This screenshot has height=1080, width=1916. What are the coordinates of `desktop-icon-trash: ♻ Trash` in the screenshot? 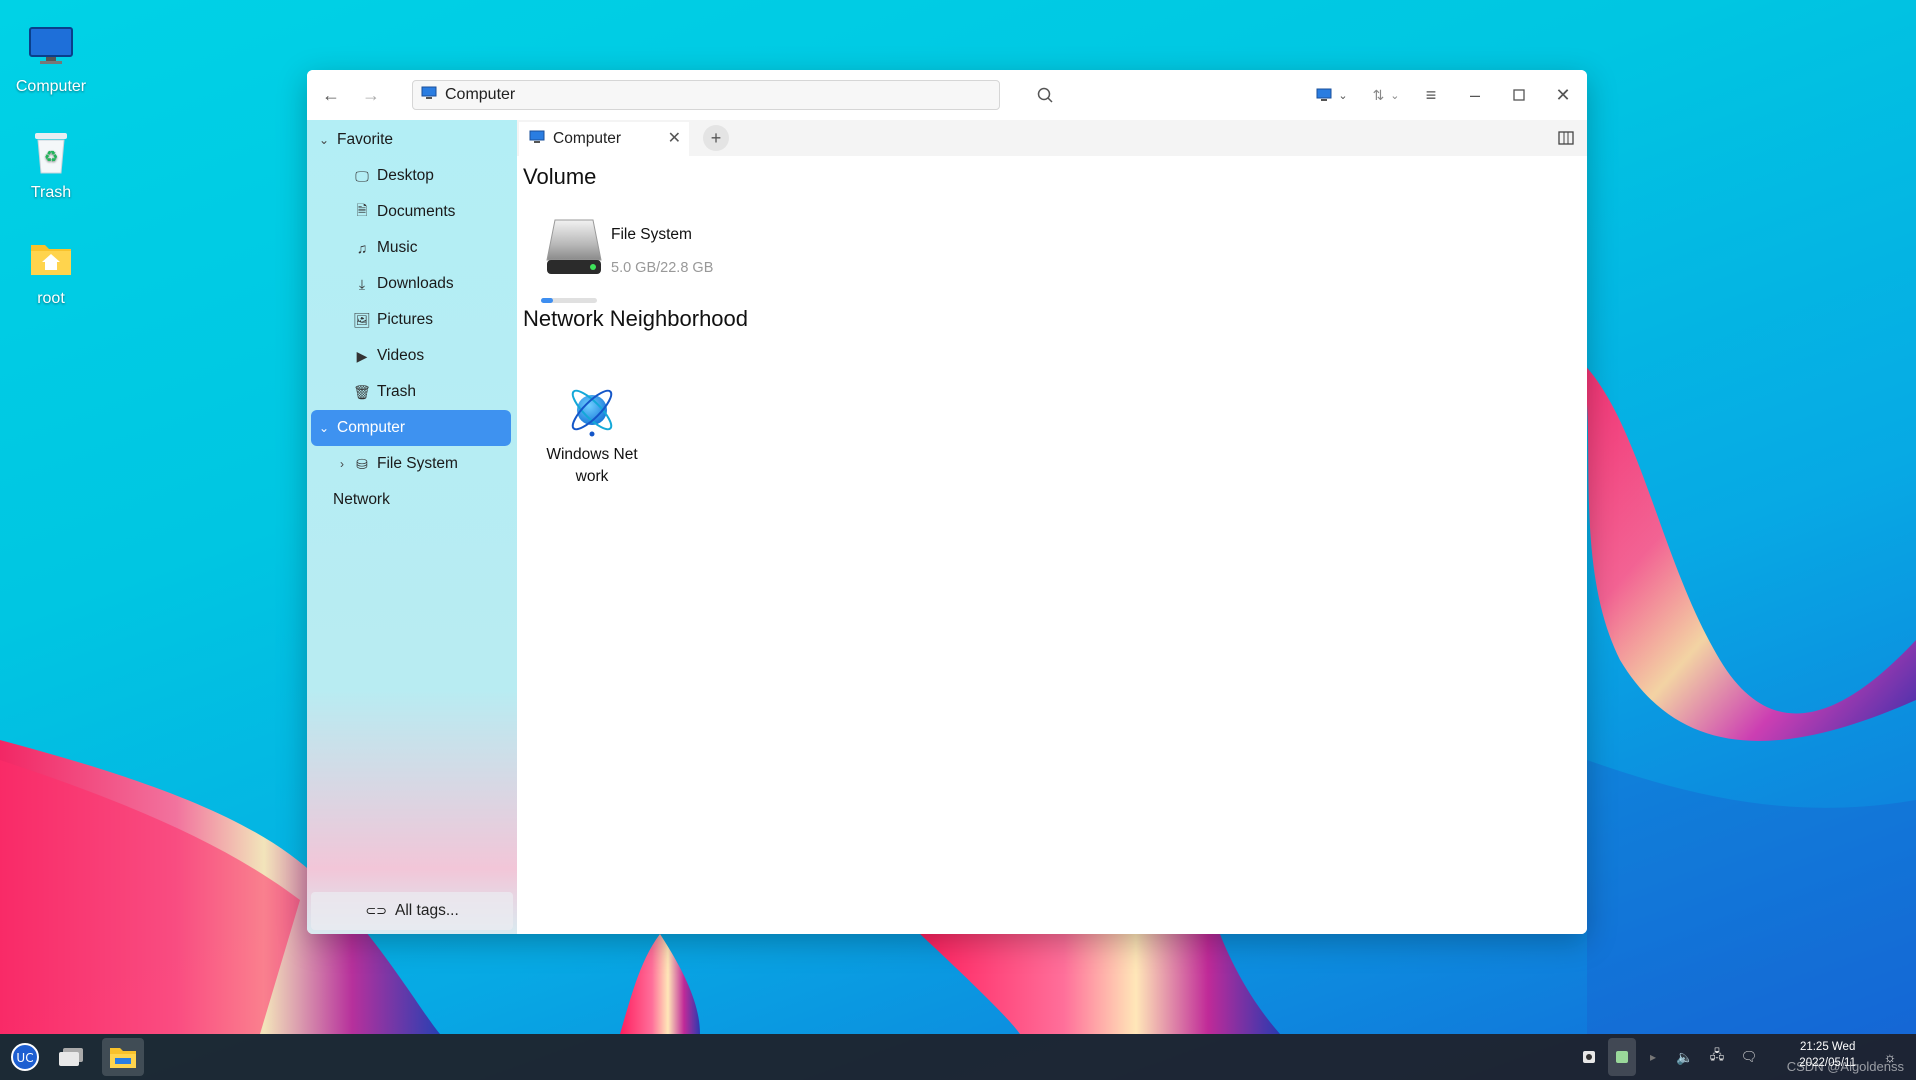 It's located at (51, 163).